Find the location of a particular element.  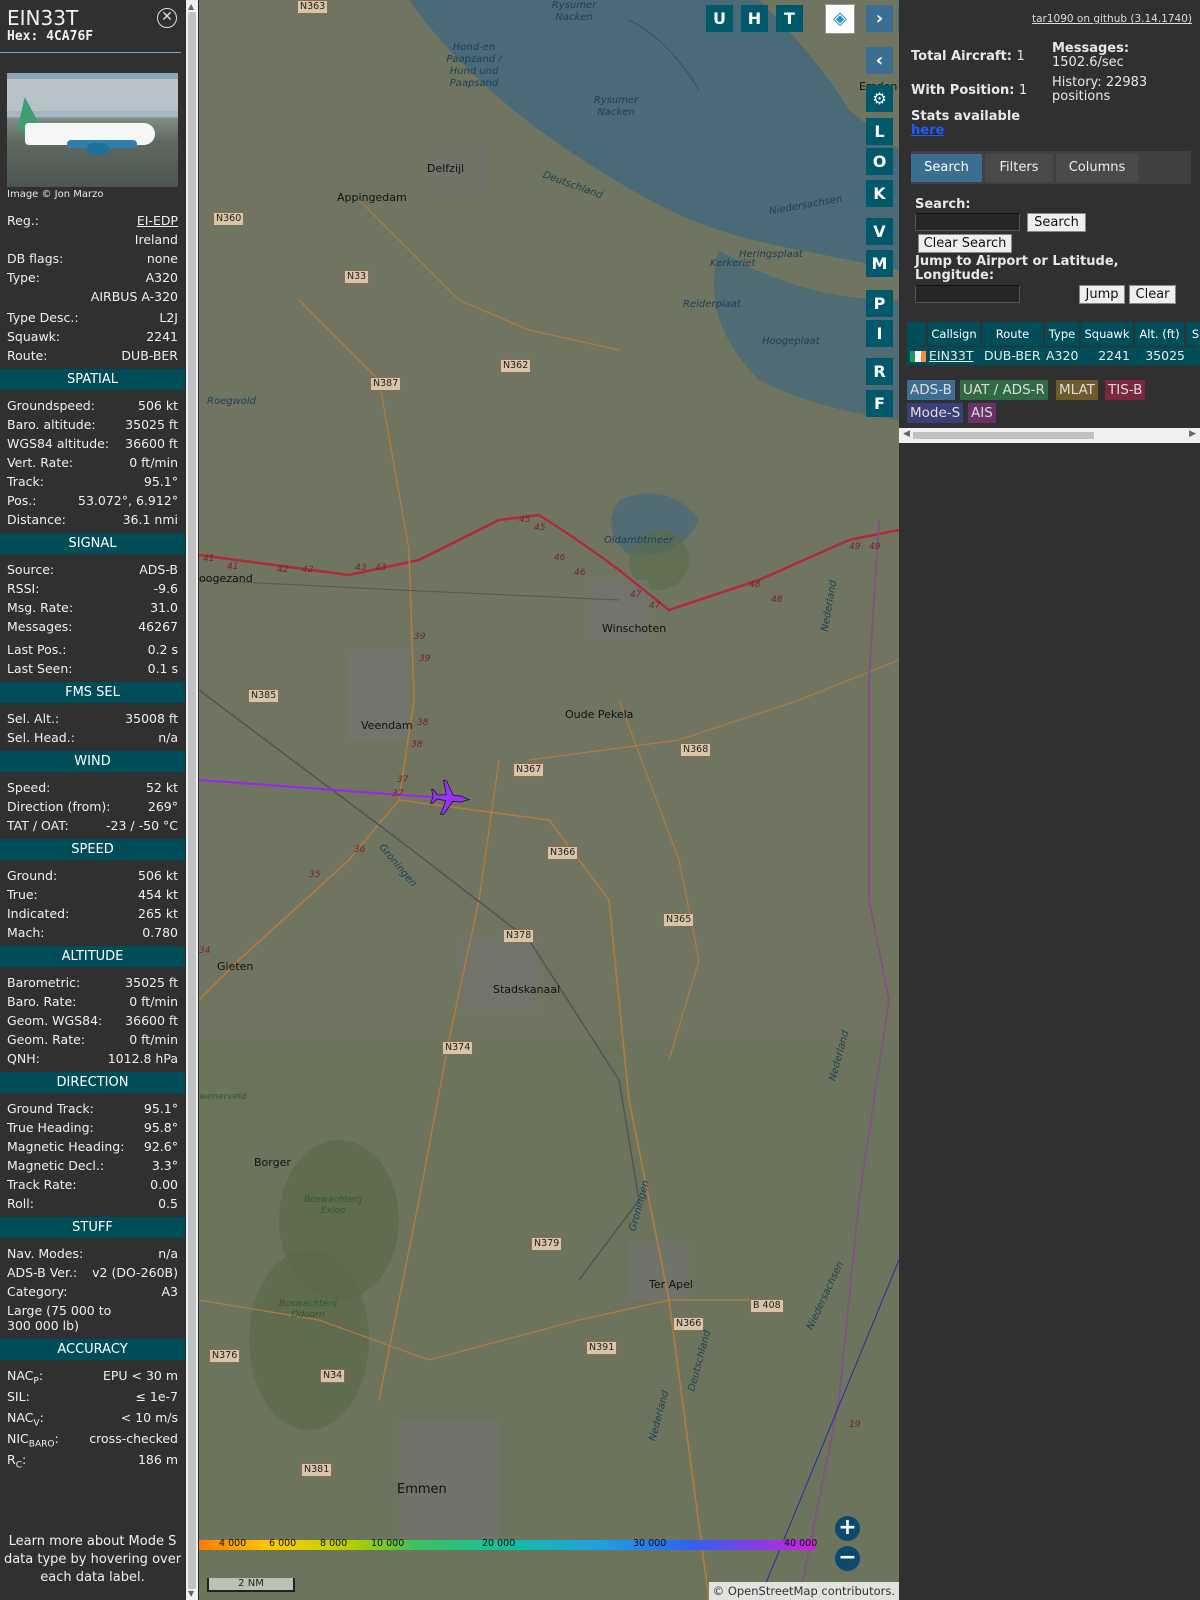

jump-button: Jump is located at coordinates (1102, 294).